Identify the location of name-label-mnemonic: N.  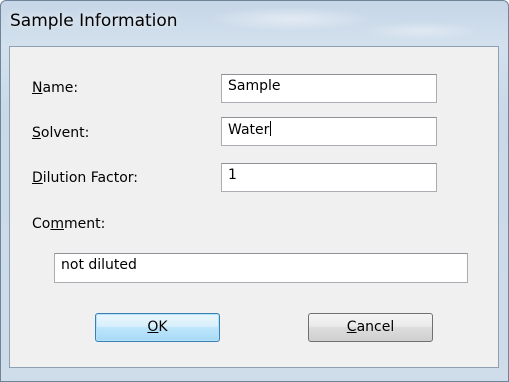
(37, 88).